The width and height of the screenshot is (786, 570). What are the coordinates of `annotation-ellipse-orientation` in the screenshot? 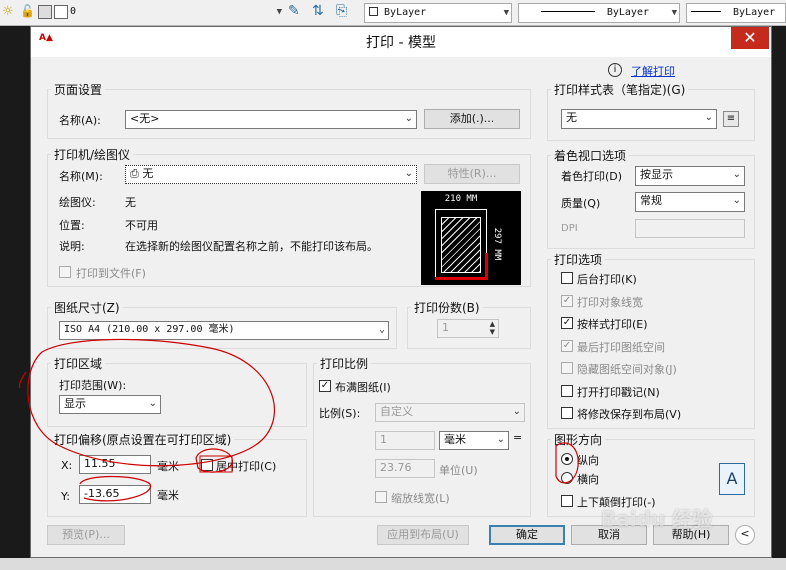 It's located at (567, 463).